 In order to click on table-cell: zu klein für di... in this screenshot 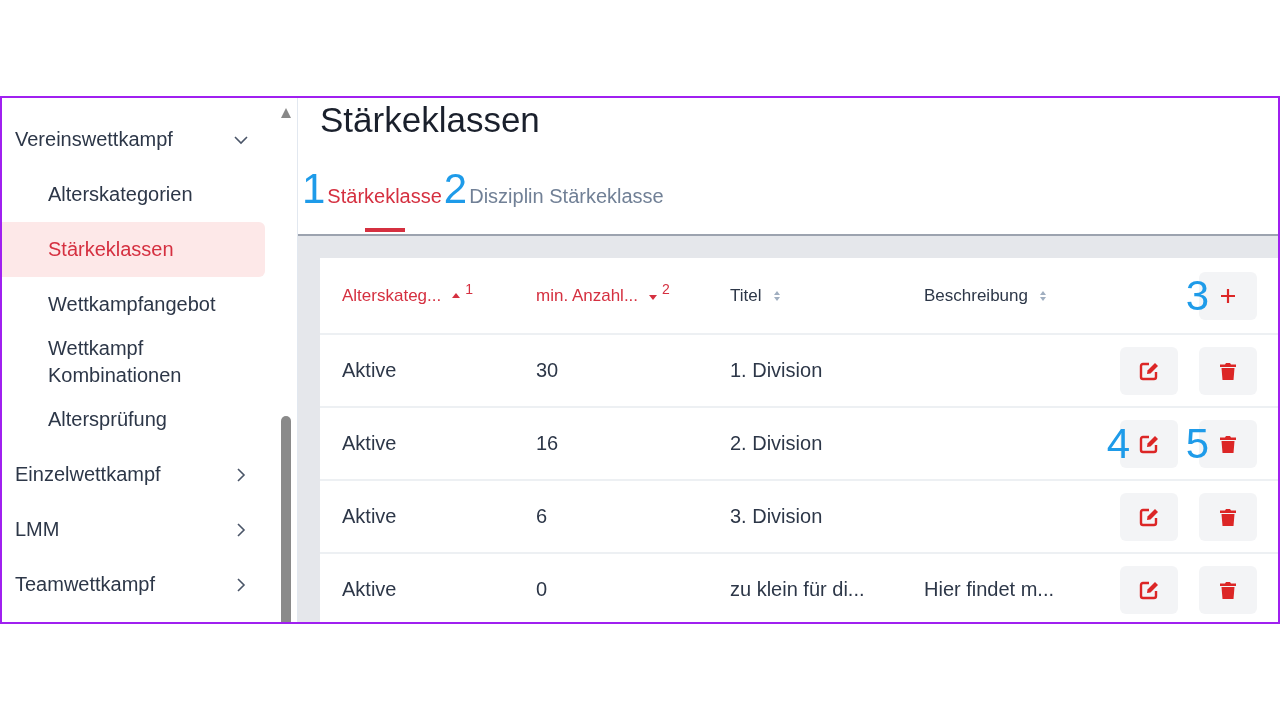, I will do `click(797, 589)`.